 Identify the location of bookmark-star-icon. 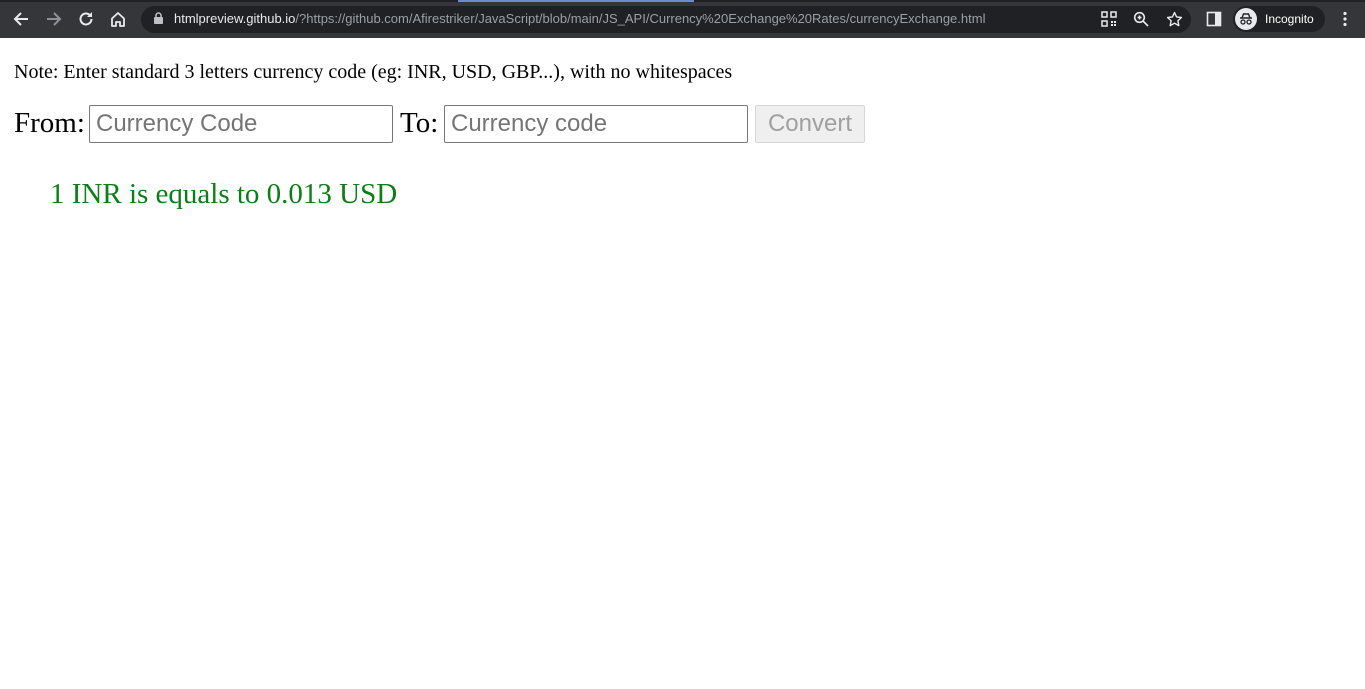
(1174, 18).